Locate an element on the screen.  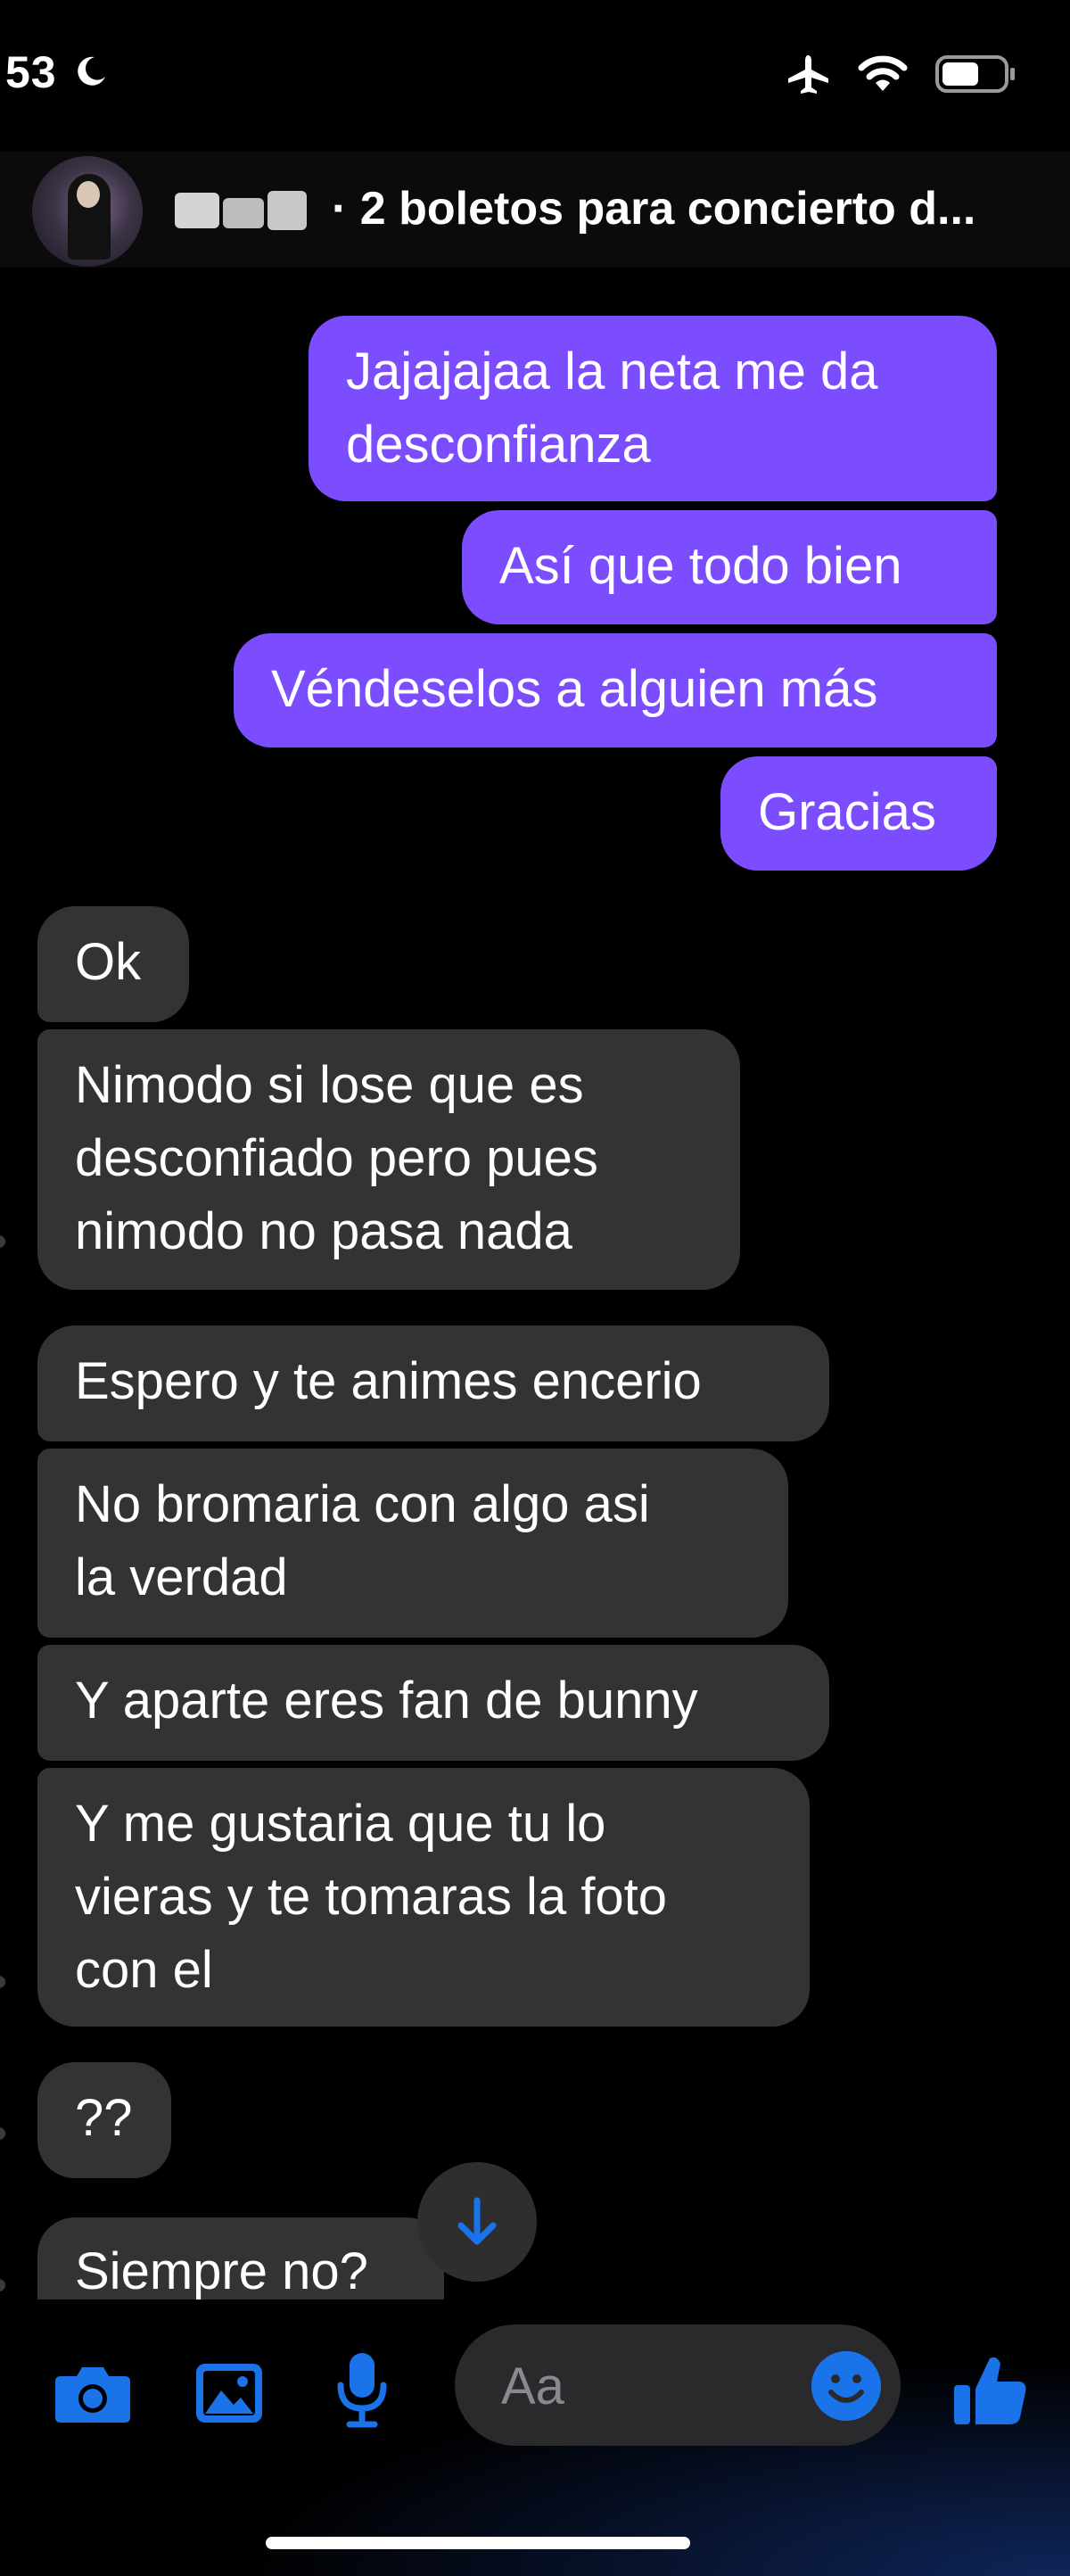
message-bubble-incoming: Y aparte eres fan de bunny is located at coordinates (433, 1703).